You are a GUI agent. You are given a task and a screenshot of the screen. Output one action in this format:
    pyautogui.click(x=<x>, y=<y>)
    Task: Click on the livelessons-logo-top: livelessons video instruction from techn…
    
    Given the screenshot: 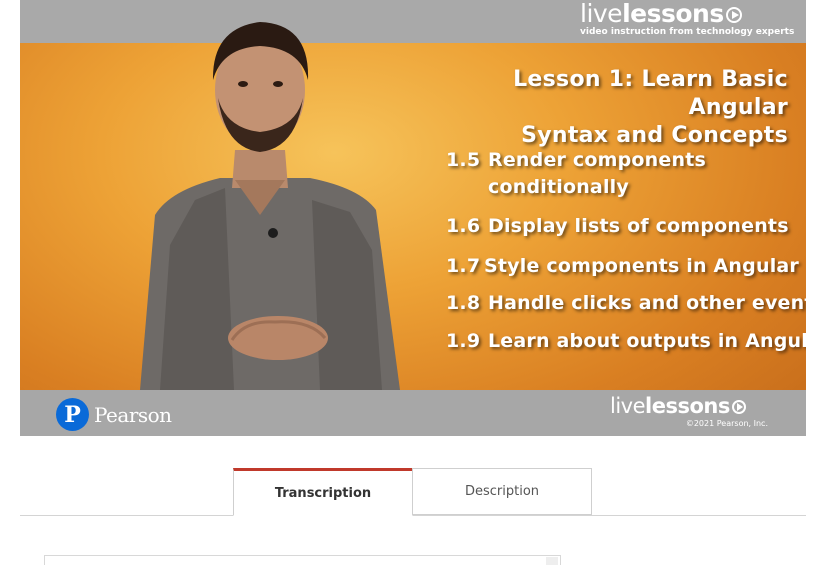 What is the action you would take?
    pyautogui.click(x=687, y=18)
    